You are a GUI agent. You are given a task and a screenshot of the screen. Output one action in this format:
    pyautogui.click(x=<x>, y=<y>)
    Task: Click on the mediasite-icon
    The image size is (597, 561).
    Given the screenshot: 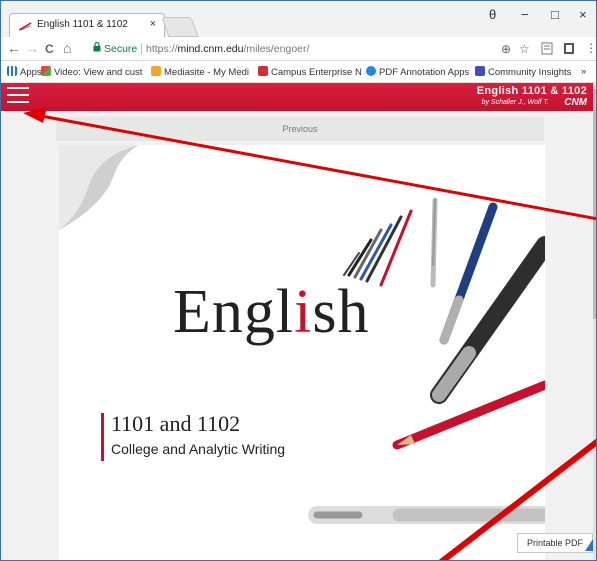 What is the action you would take?
    pyautogui.click(x=156, y=71)
    